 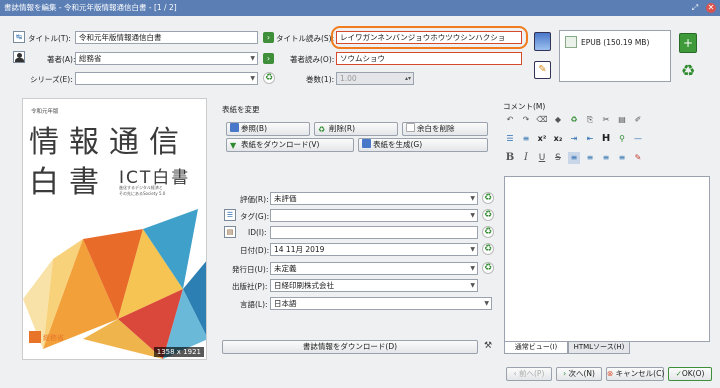 I want to click on title-label: タイトル(T):, so click(x=49, y=38).